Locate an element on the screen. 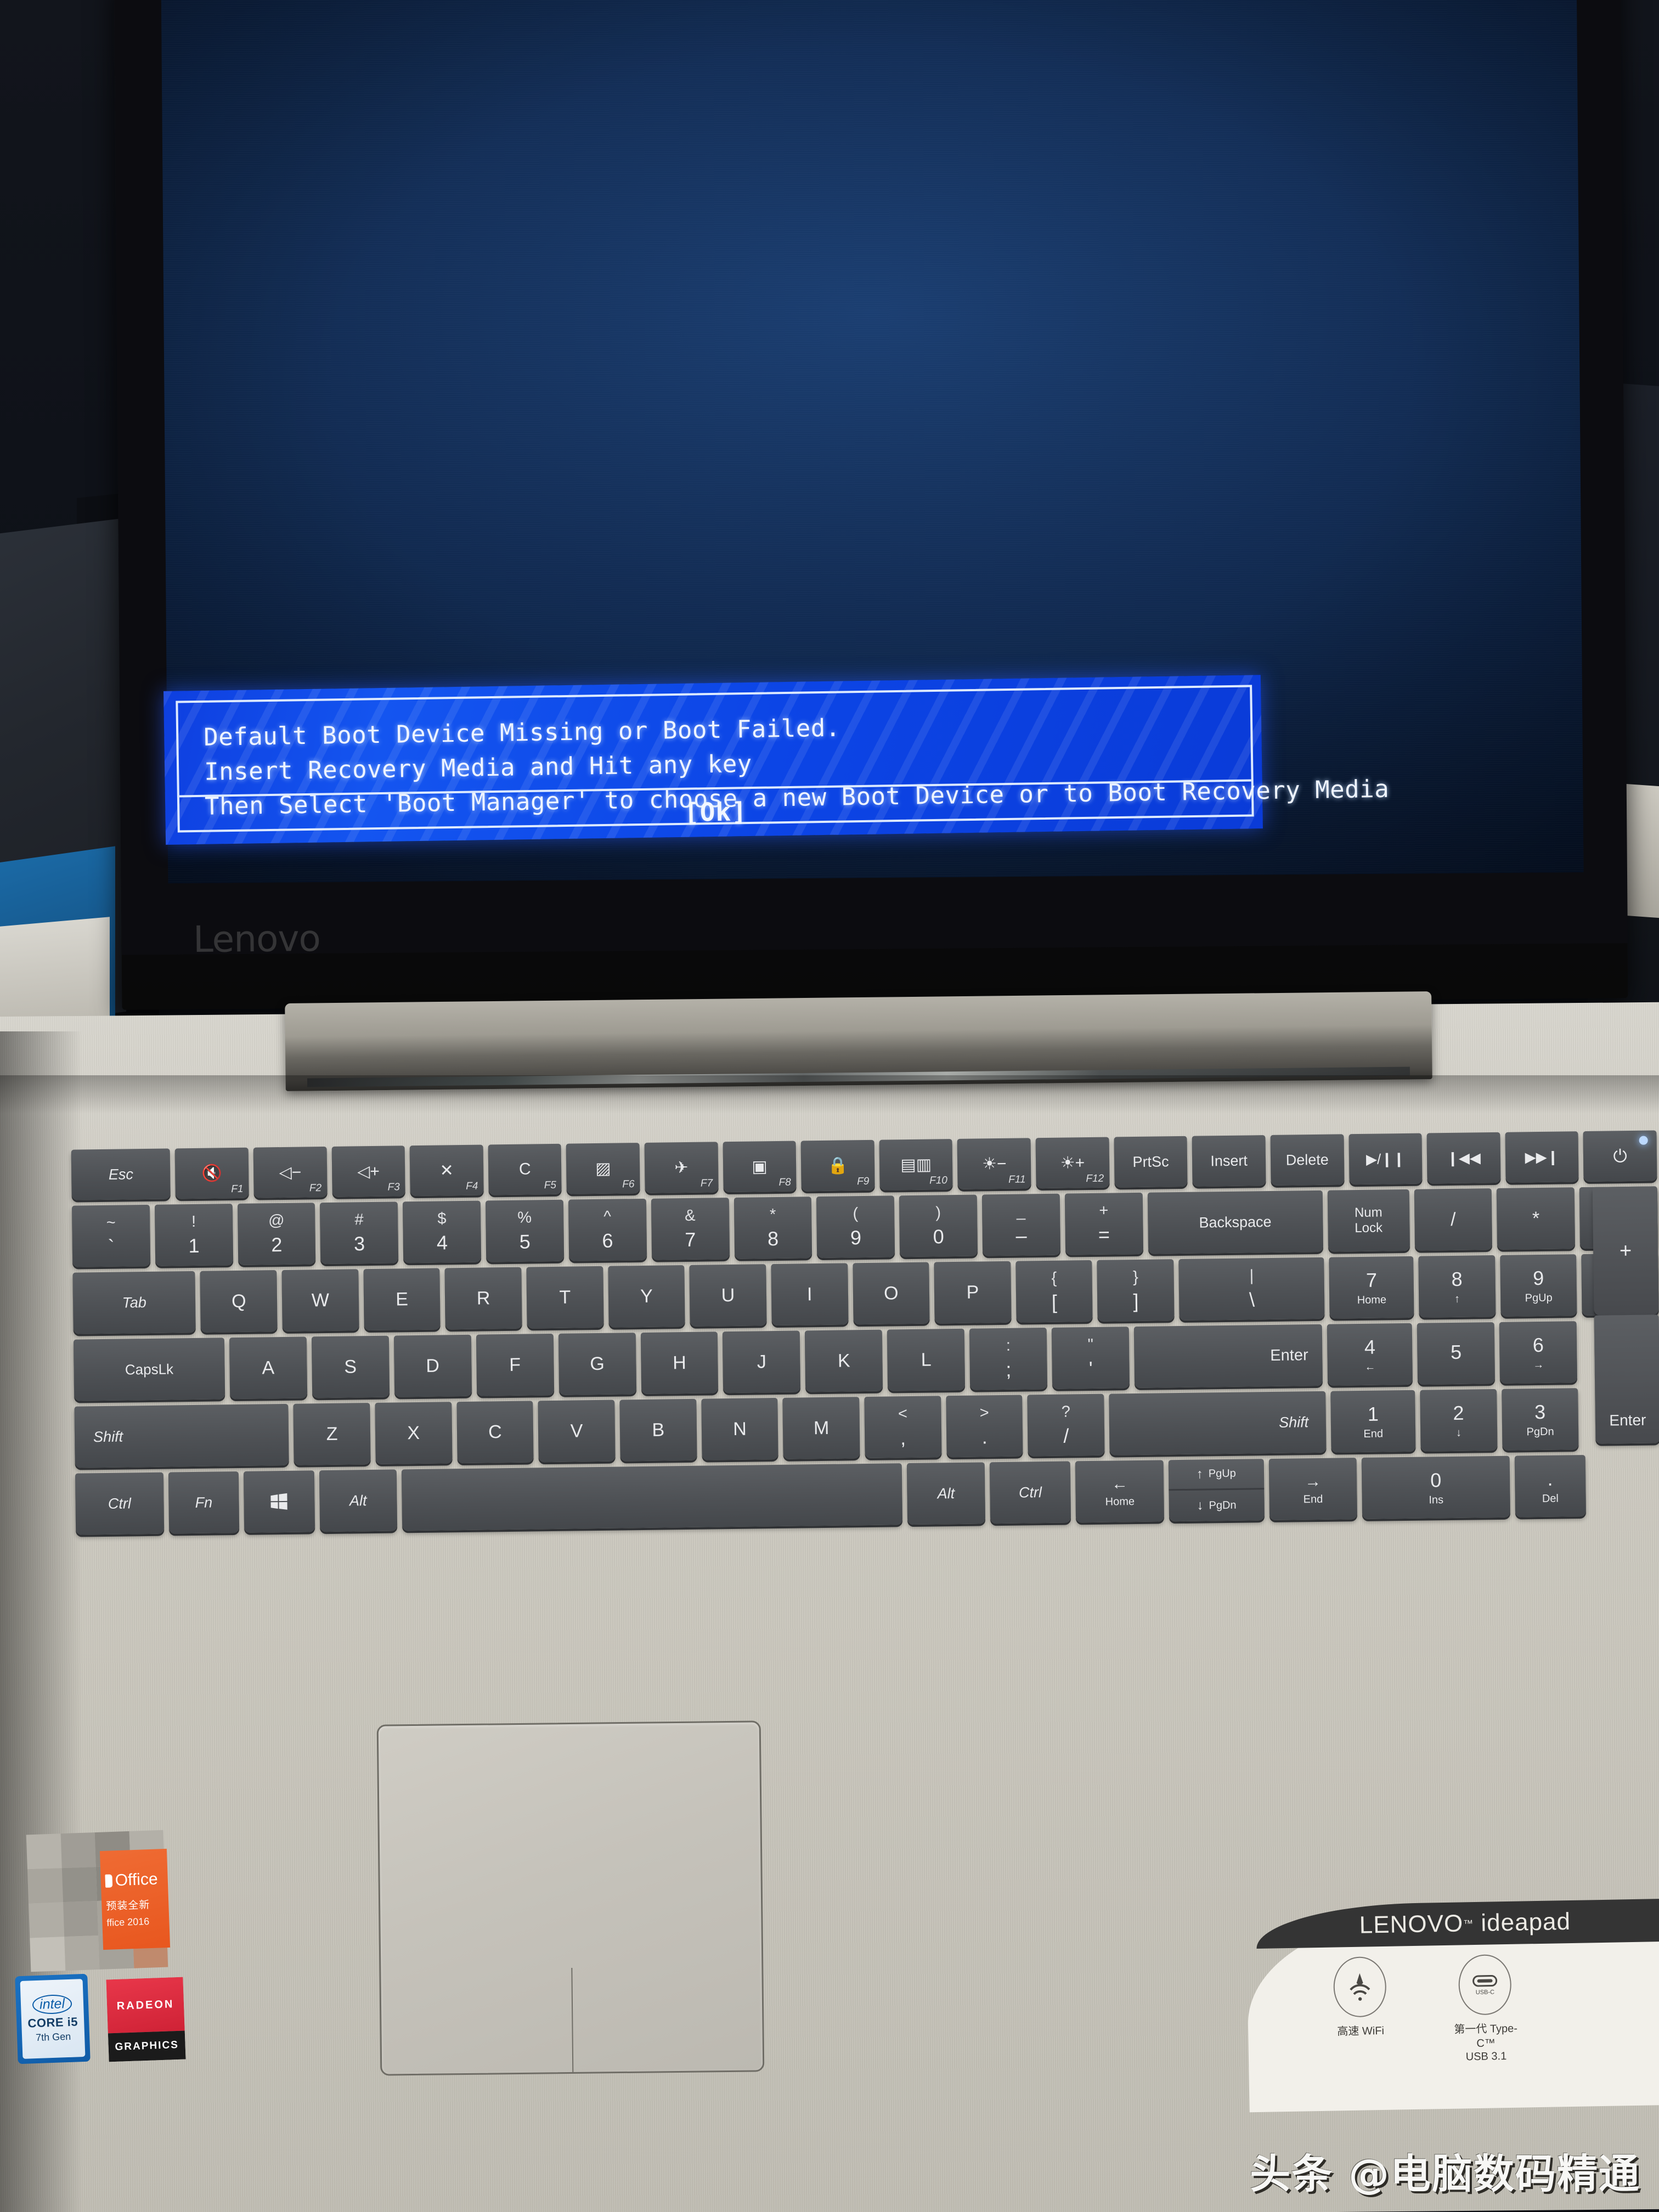 This screenshot has width=1659, height=2212. key-arrow-down: ↓ PgDn is located at coordinates (1217, 1505).